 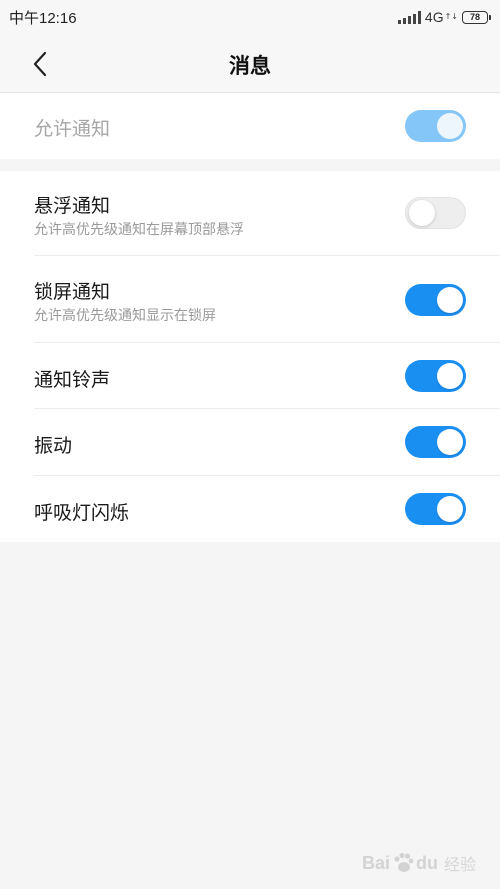 I want to click on setting-title: 通知铃声, so click(x=72, y=380).